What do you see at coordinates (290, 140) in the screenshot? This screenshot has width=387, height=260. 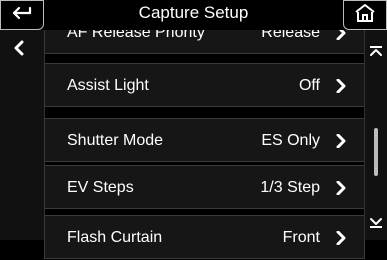 I see `menu-item-value: ES Only` at bounding box center [290, 140].